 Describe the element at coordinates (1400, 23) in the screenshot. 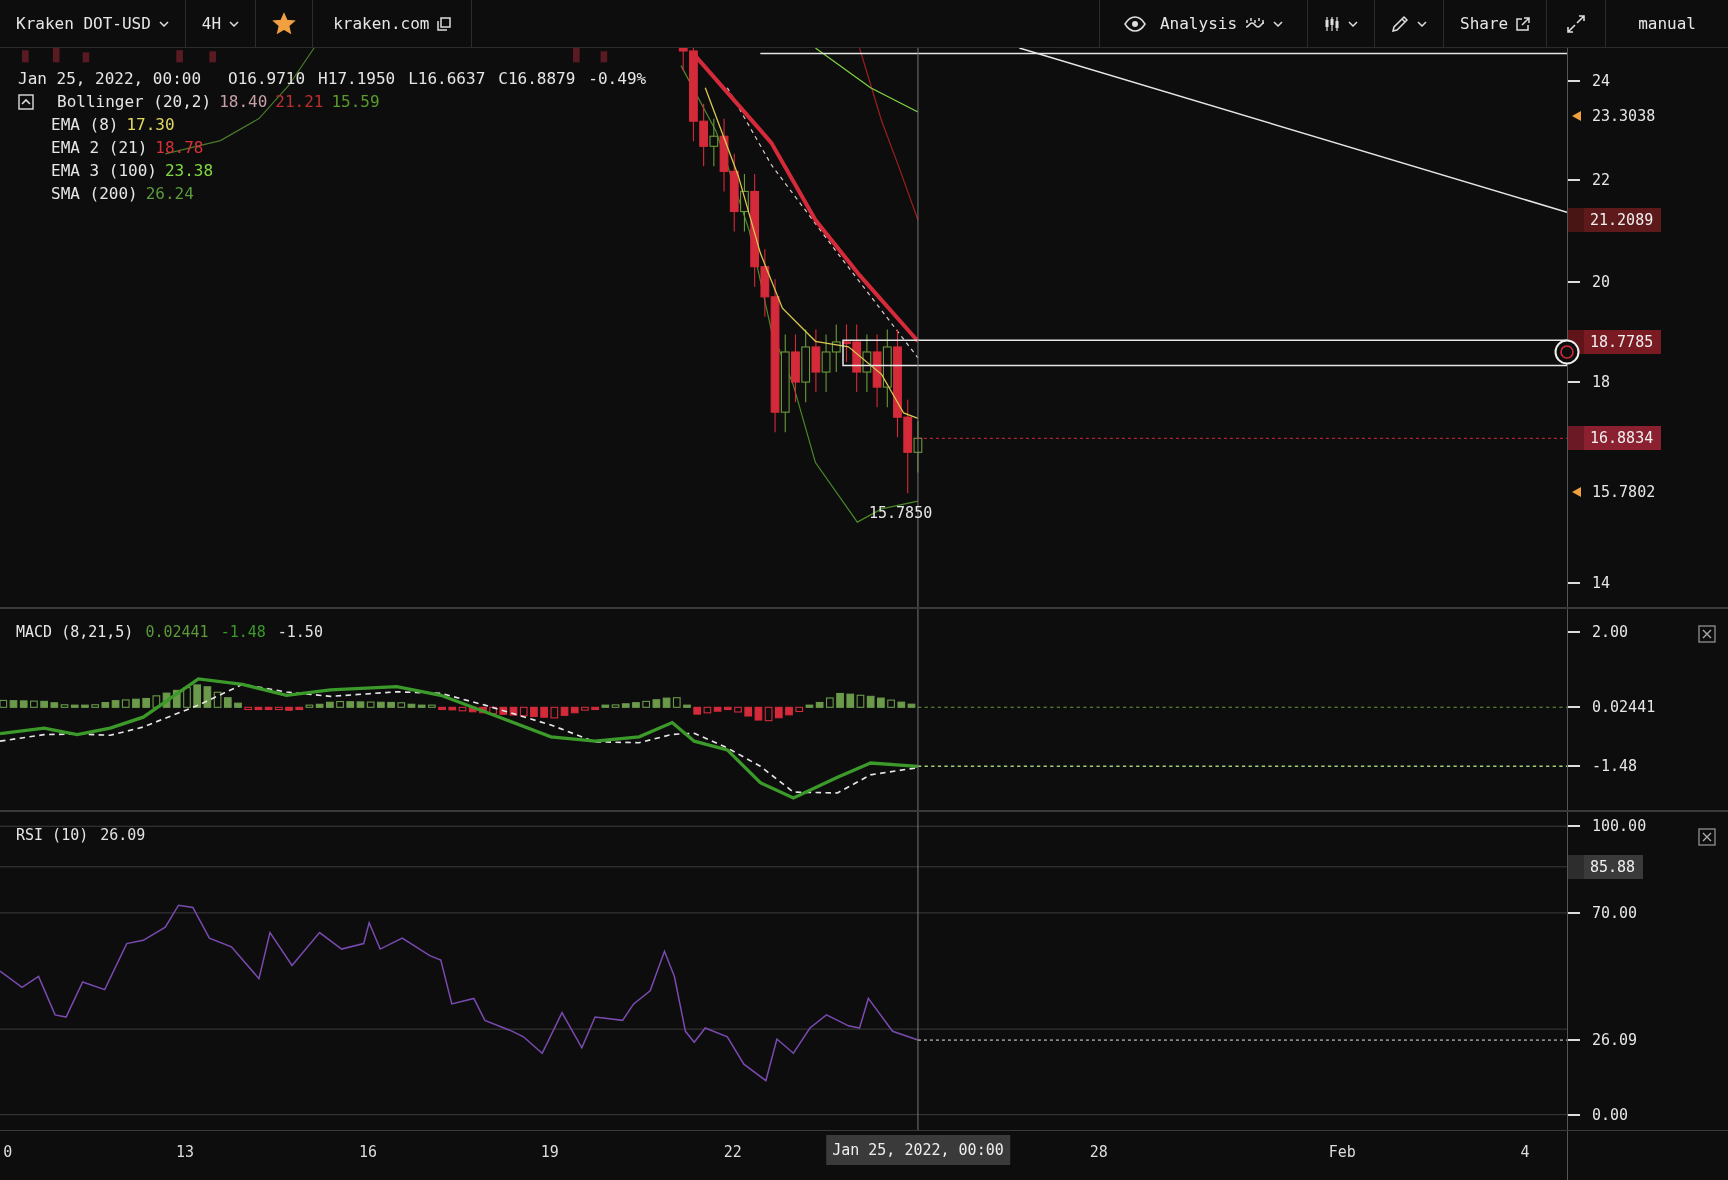

I see `pencil-icon` at that location.